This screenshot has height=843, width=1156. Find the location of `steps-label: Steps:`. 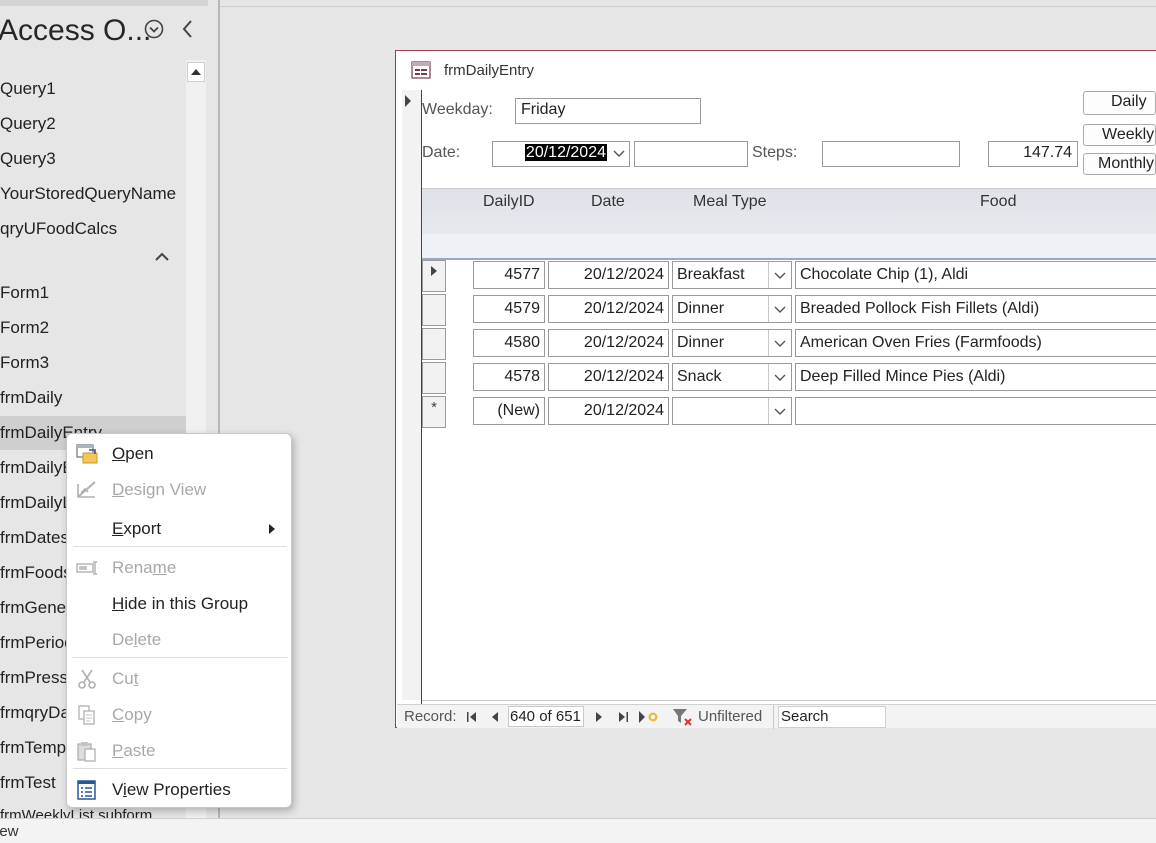

steps-label: Steps: is located at coordinates (775, 152).